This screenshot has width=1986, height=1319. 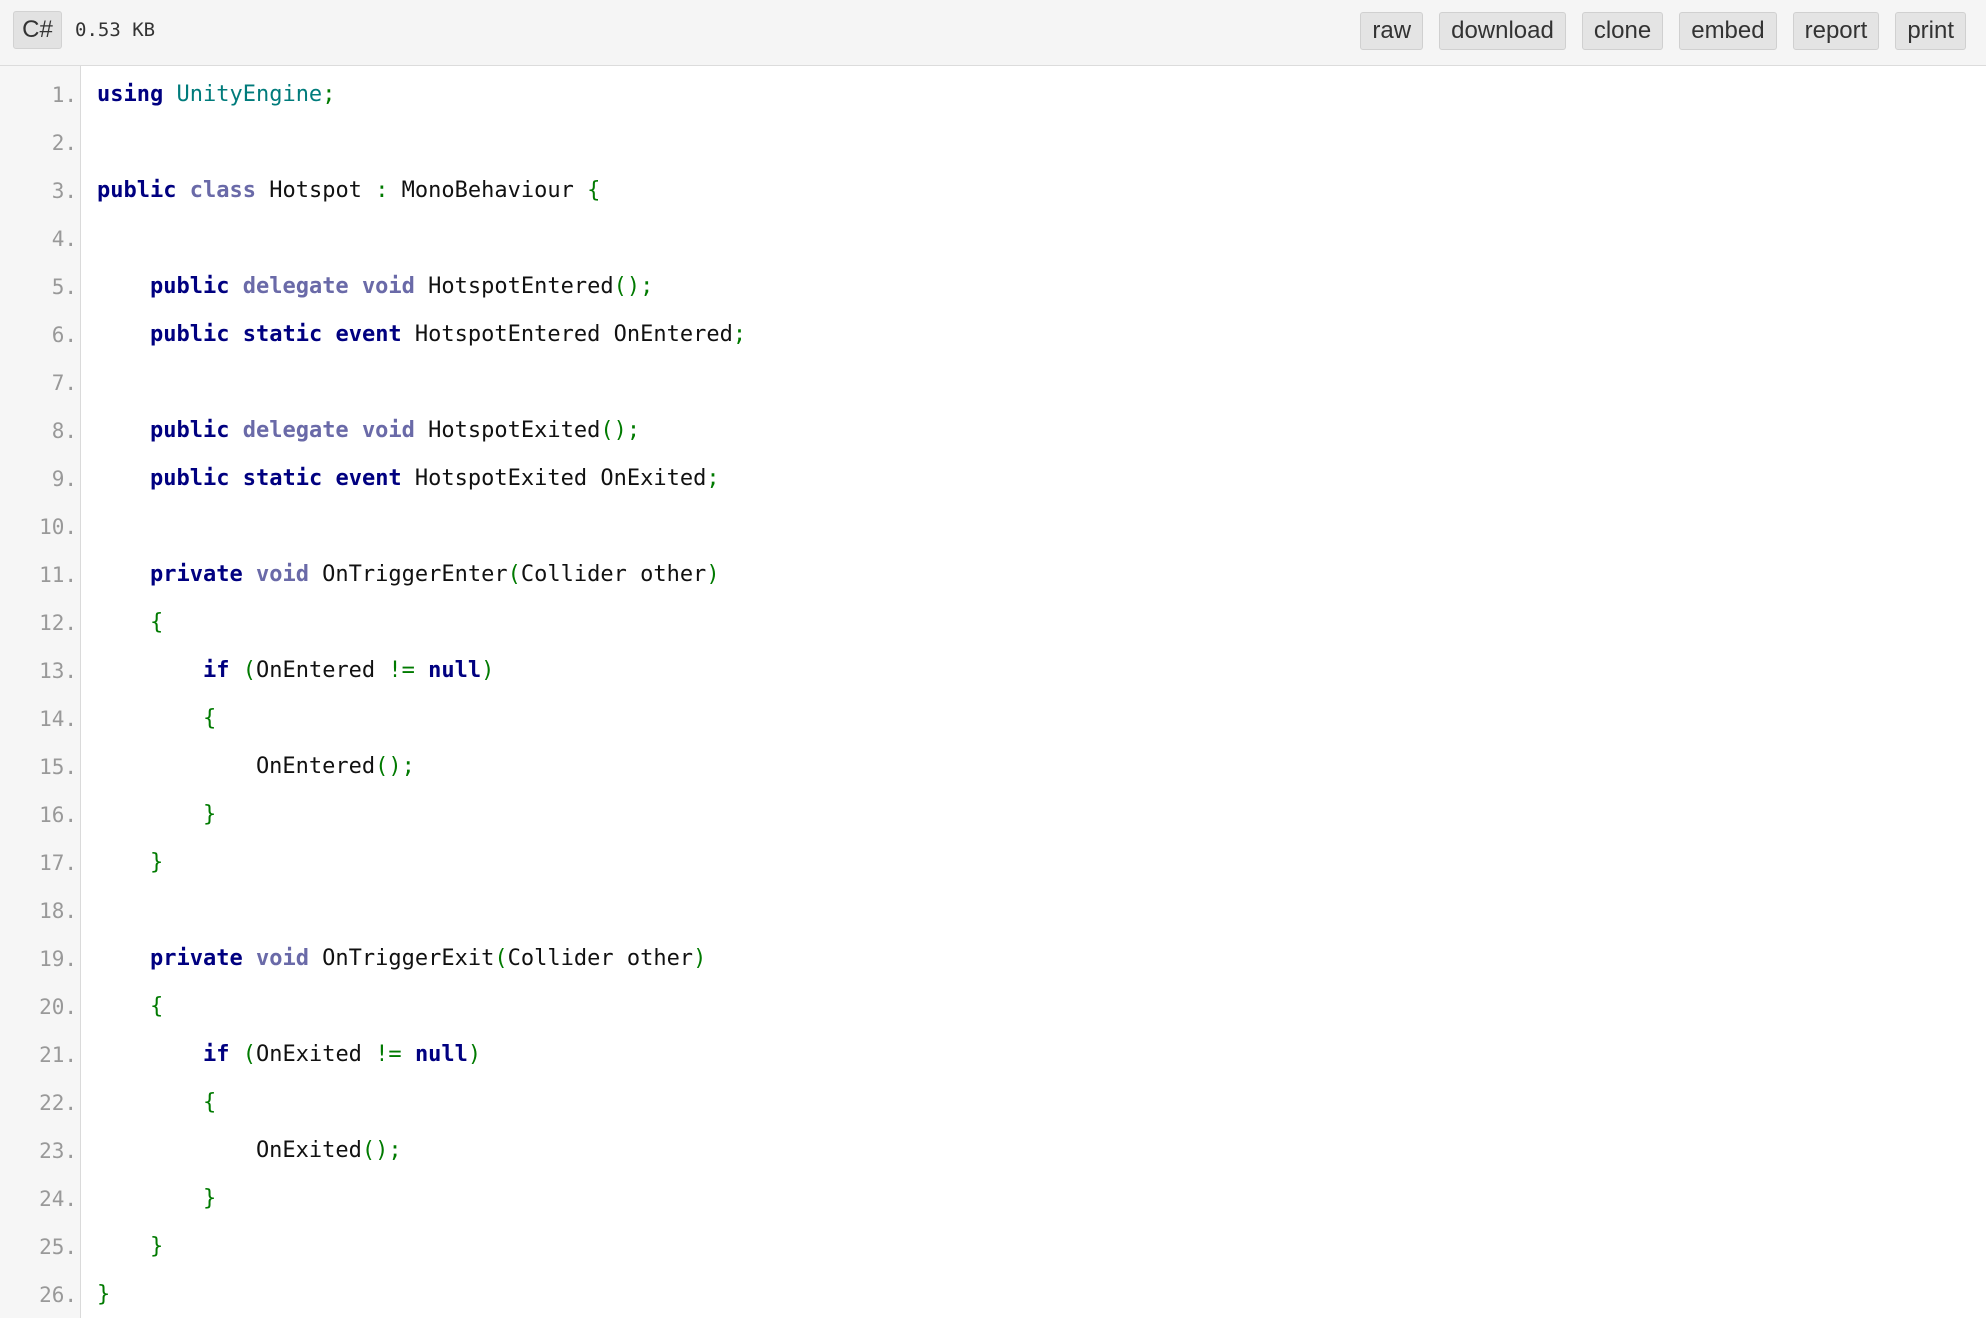 I want to click on code-line: 14. {, so click(x=993, y=719).